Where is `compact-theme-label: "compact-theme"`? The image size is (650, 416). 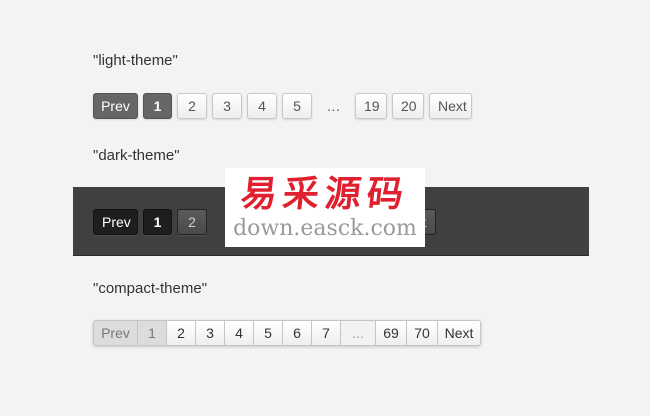 compact-theme-label: "compact-theme" is located at coordinates (150, 288).